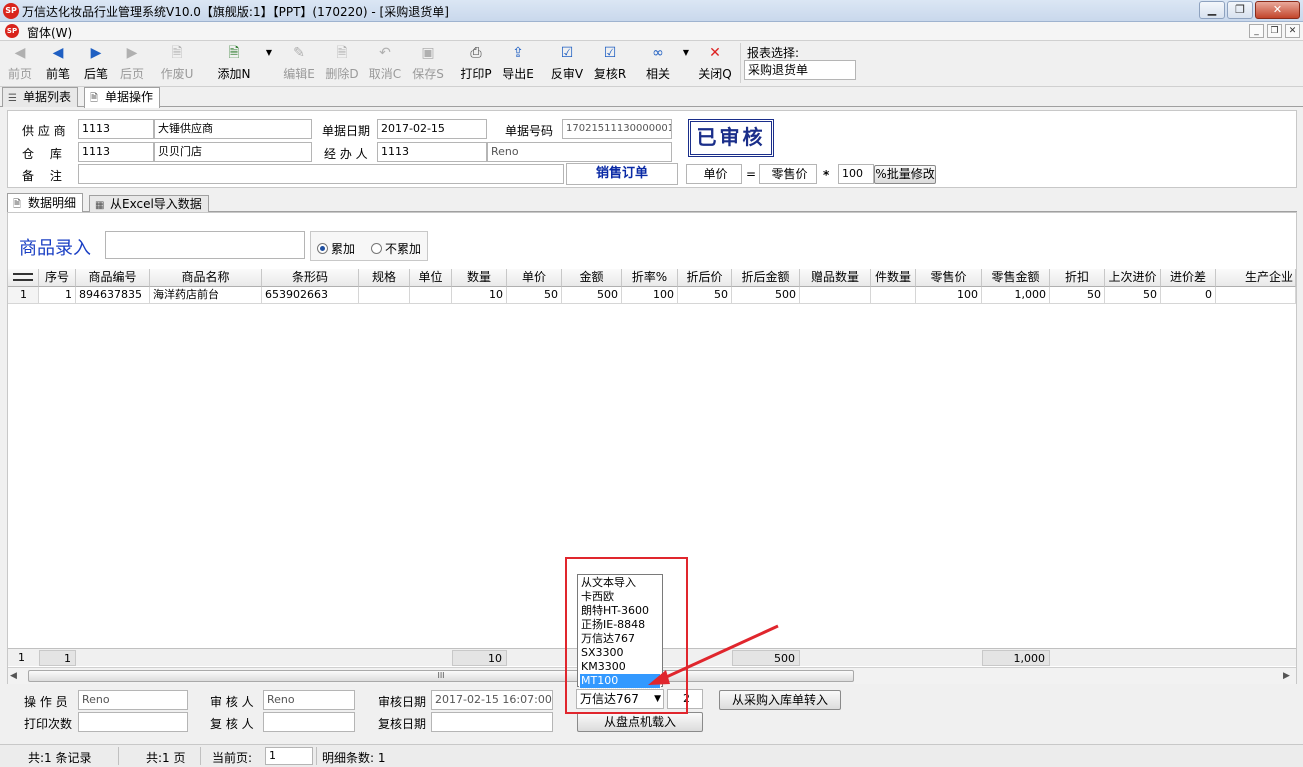 This screenshot has height=767, width=1303. I want to click on last-page-button: ▶ 后页, so click(132, 65).